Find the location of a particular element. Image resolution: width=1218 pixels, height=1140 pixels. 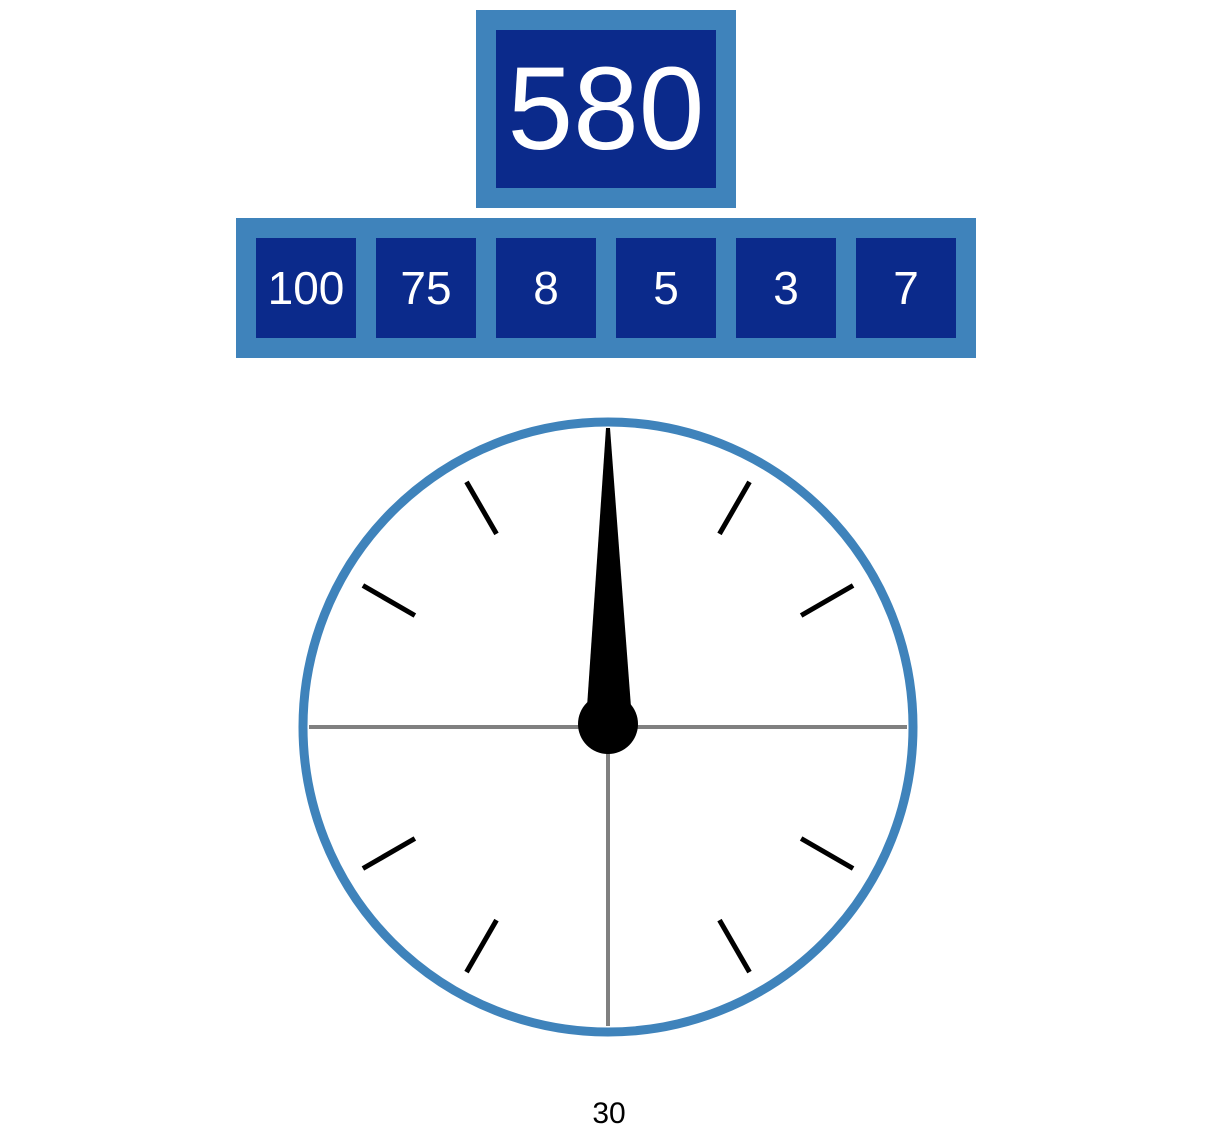

clock-hand-hub is located at coordinates (608, 724).